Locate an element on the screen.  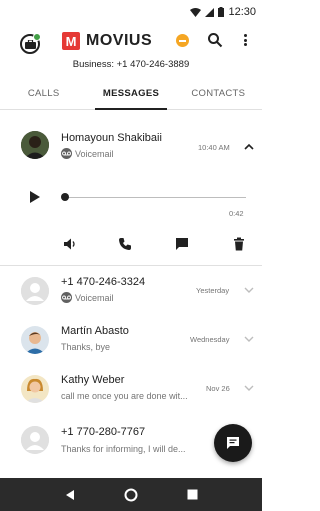
do-not-disturb-icon is located at coordinates (182, 40).